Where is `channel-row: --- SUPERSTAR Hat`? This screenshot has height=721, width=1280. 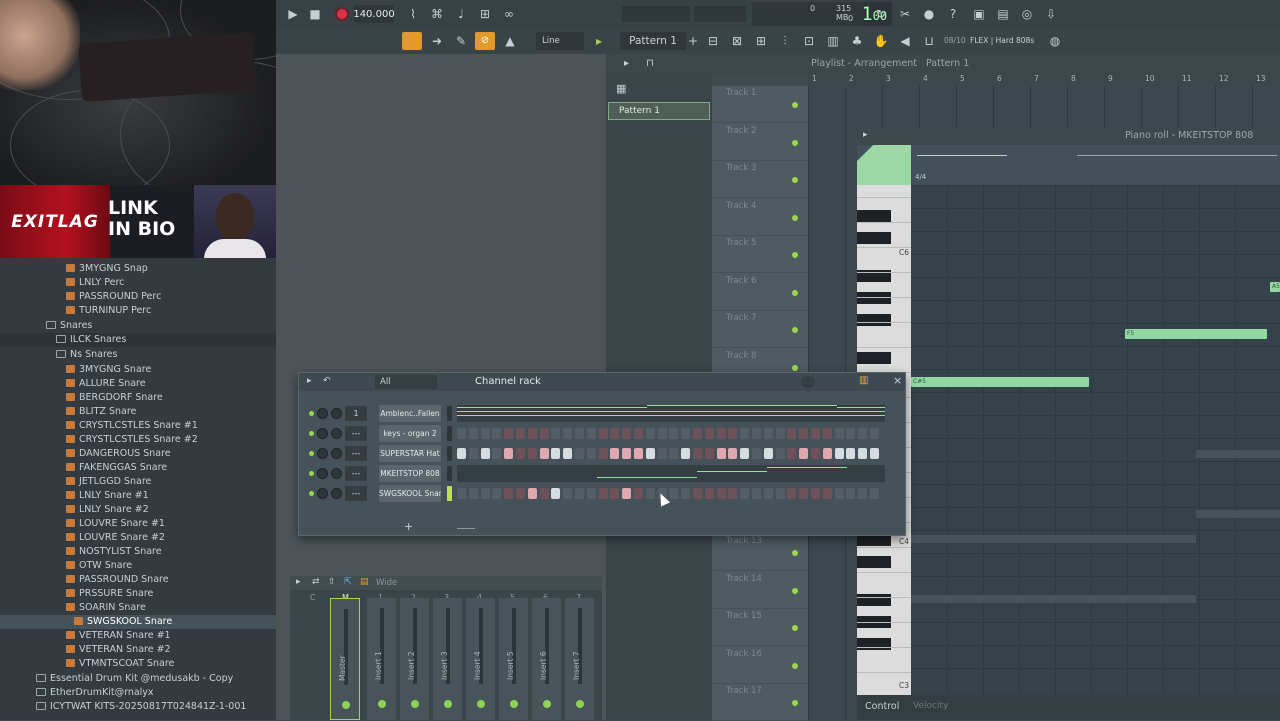 channel-row: --- SUPERSTAR Hat is located at coordinates (602, 454).